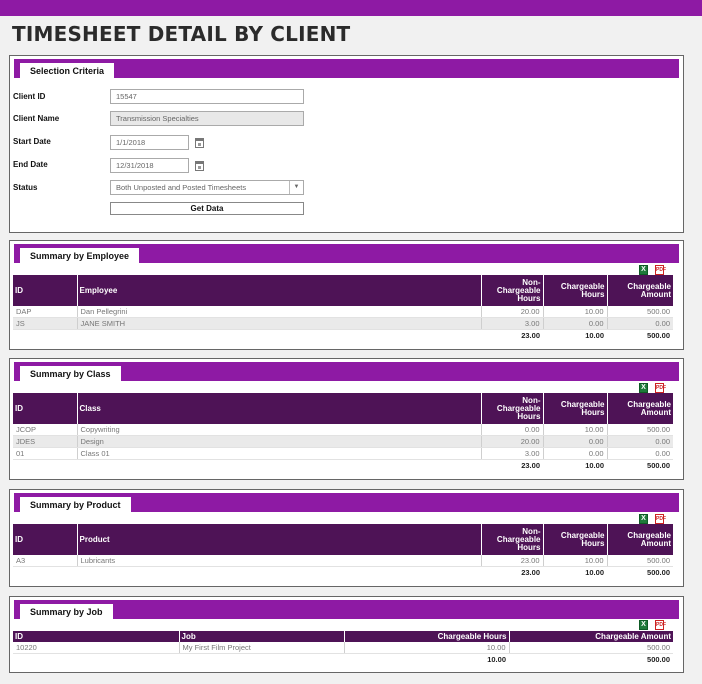  What do you see at coordinates (279, 539) in the screenshot?
I see `column-header-product: Product` at bounding box center [279, 539].